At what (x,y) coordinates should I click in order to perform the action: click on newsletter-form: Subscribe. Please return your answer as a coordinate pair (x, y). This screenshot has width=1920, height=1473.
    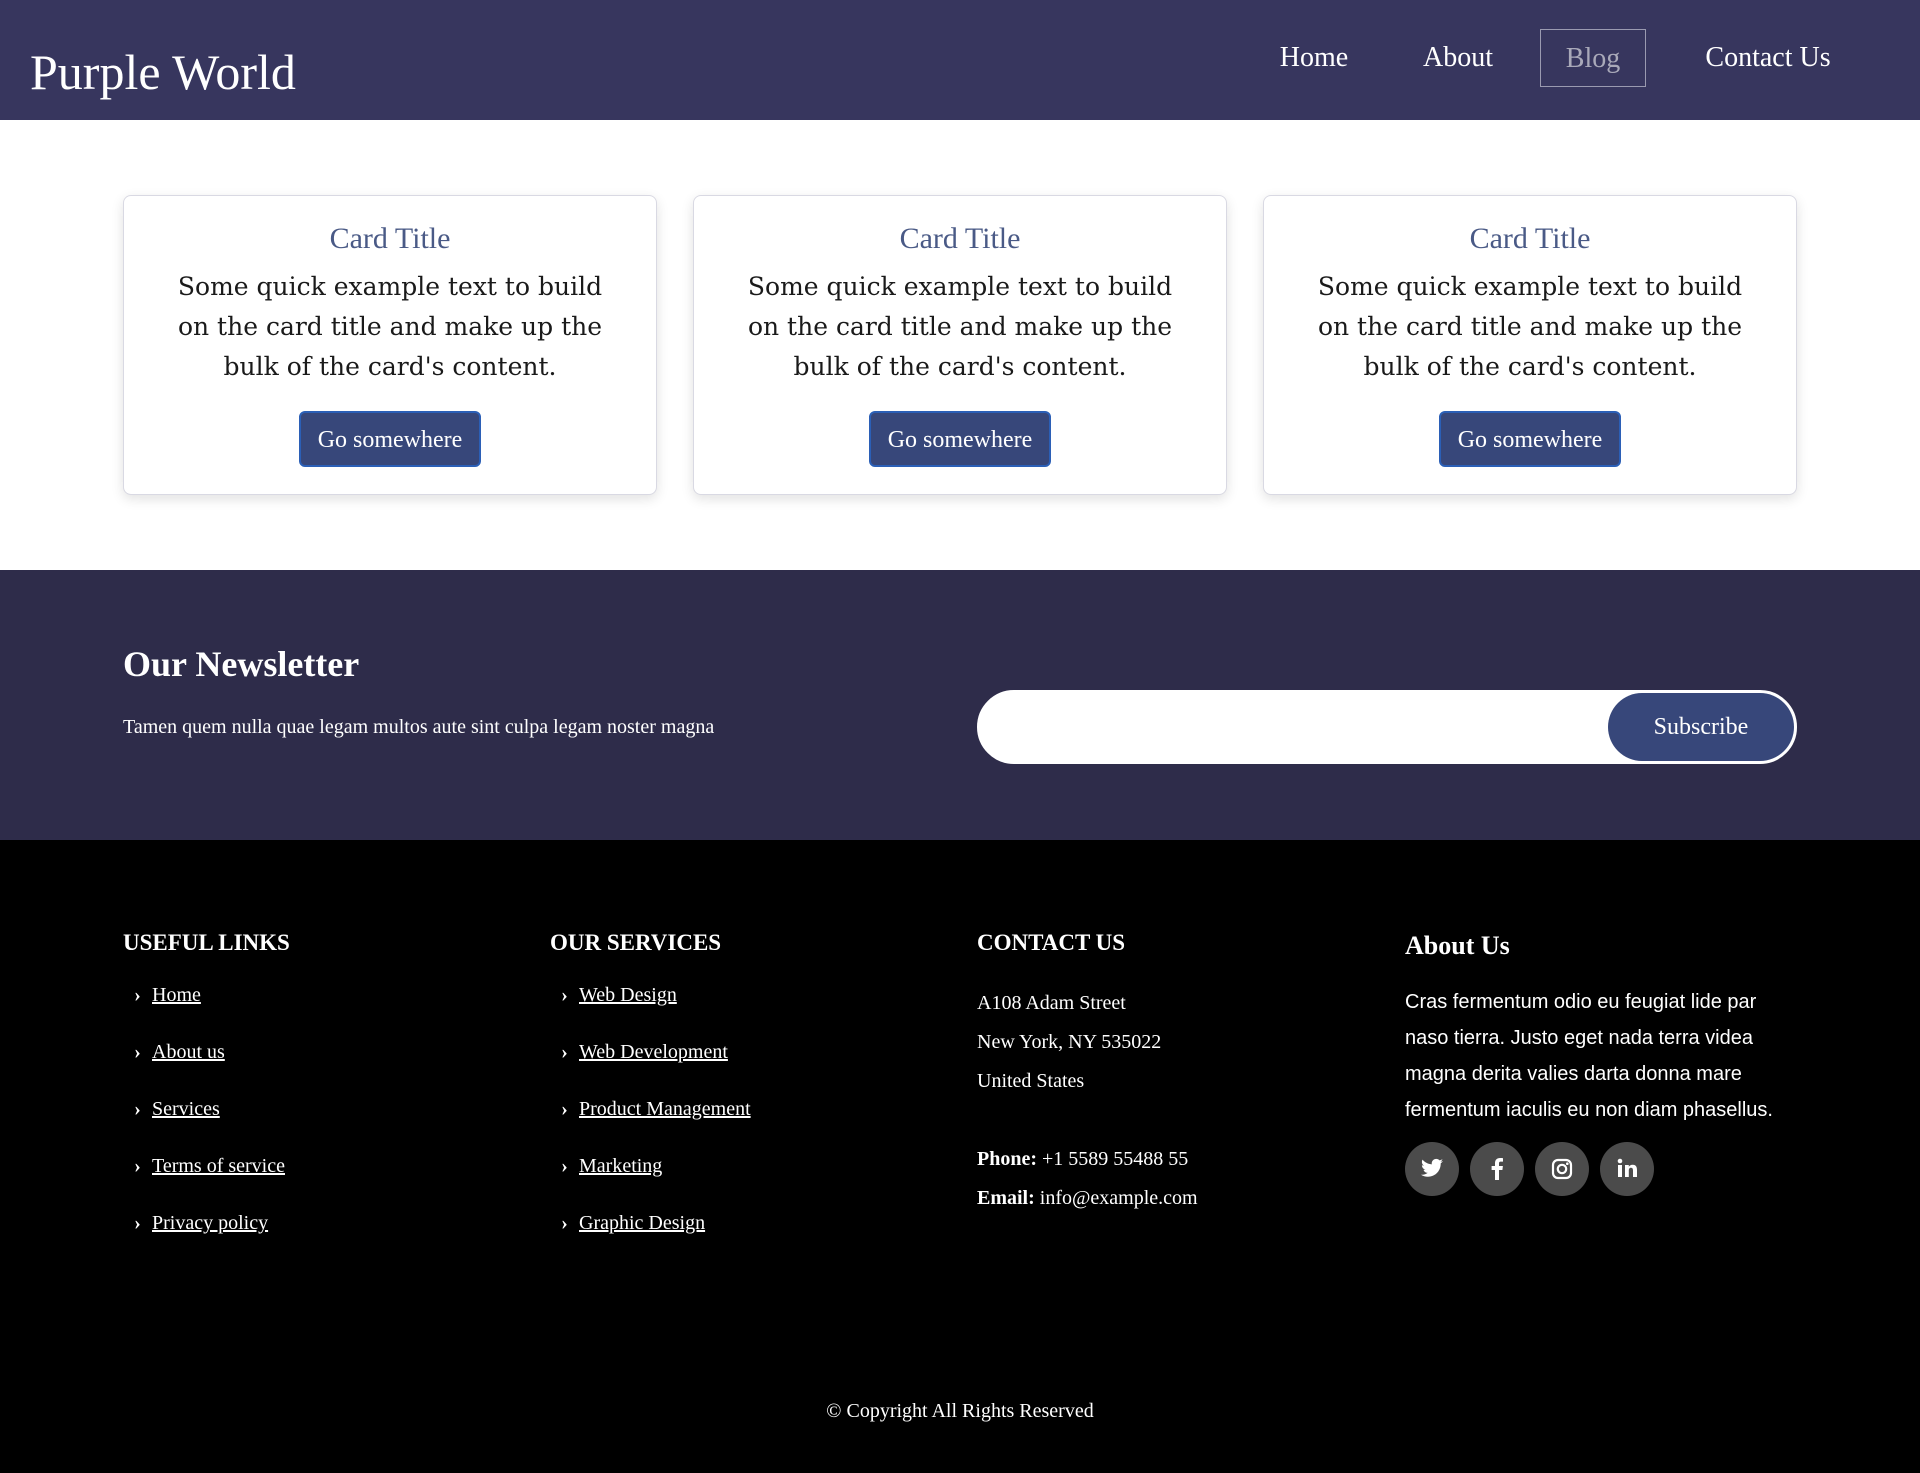
    Looking at the image, I should click on (1387, 727).